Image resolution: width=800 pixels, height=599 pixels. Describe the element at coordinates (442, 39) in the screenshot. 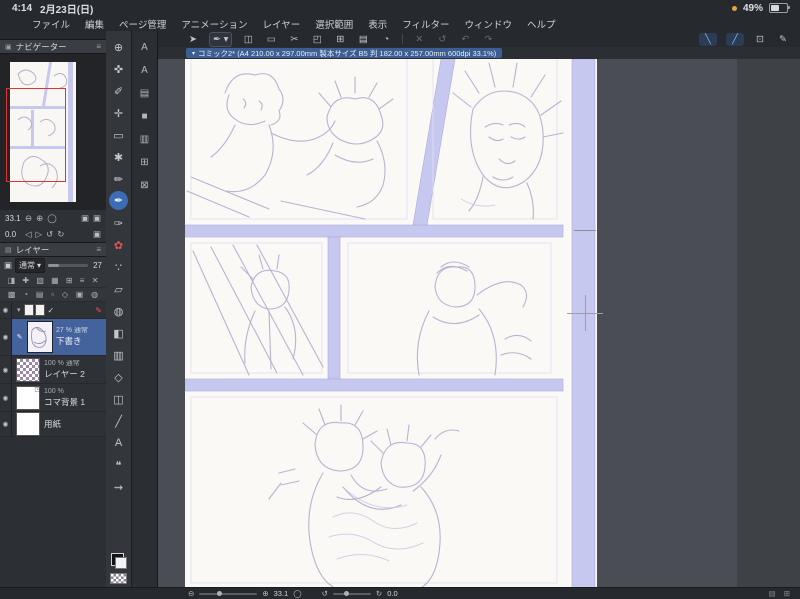

I see `reset-view-icon: ↺` at that location.